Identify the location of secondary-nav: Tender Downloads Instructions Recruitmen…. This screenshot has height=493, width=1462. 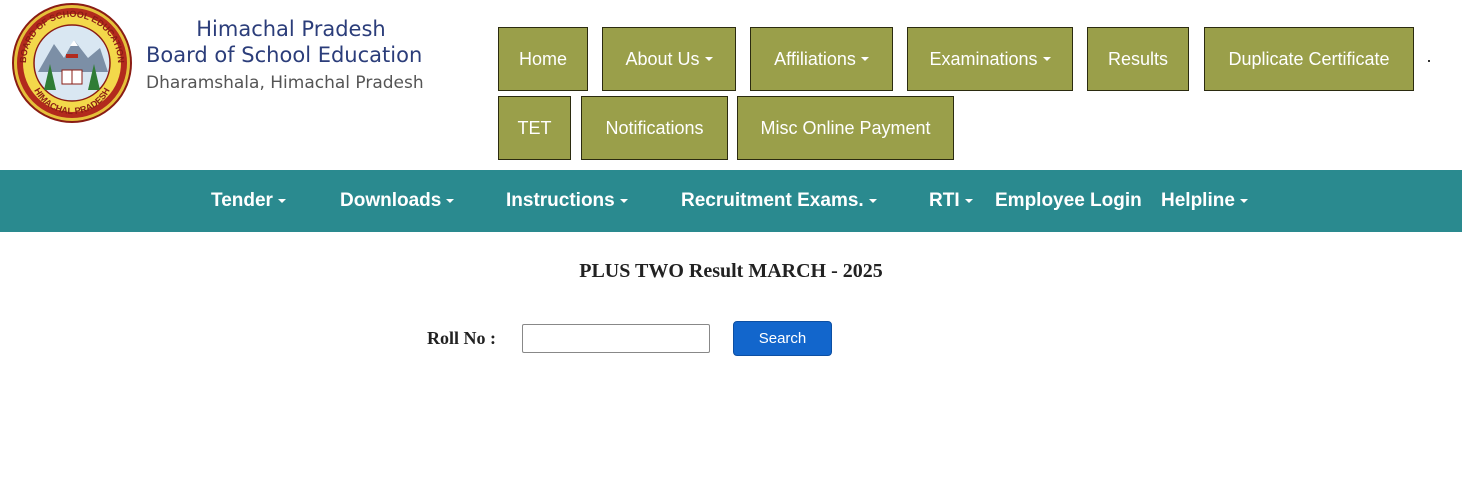
(731, 201).